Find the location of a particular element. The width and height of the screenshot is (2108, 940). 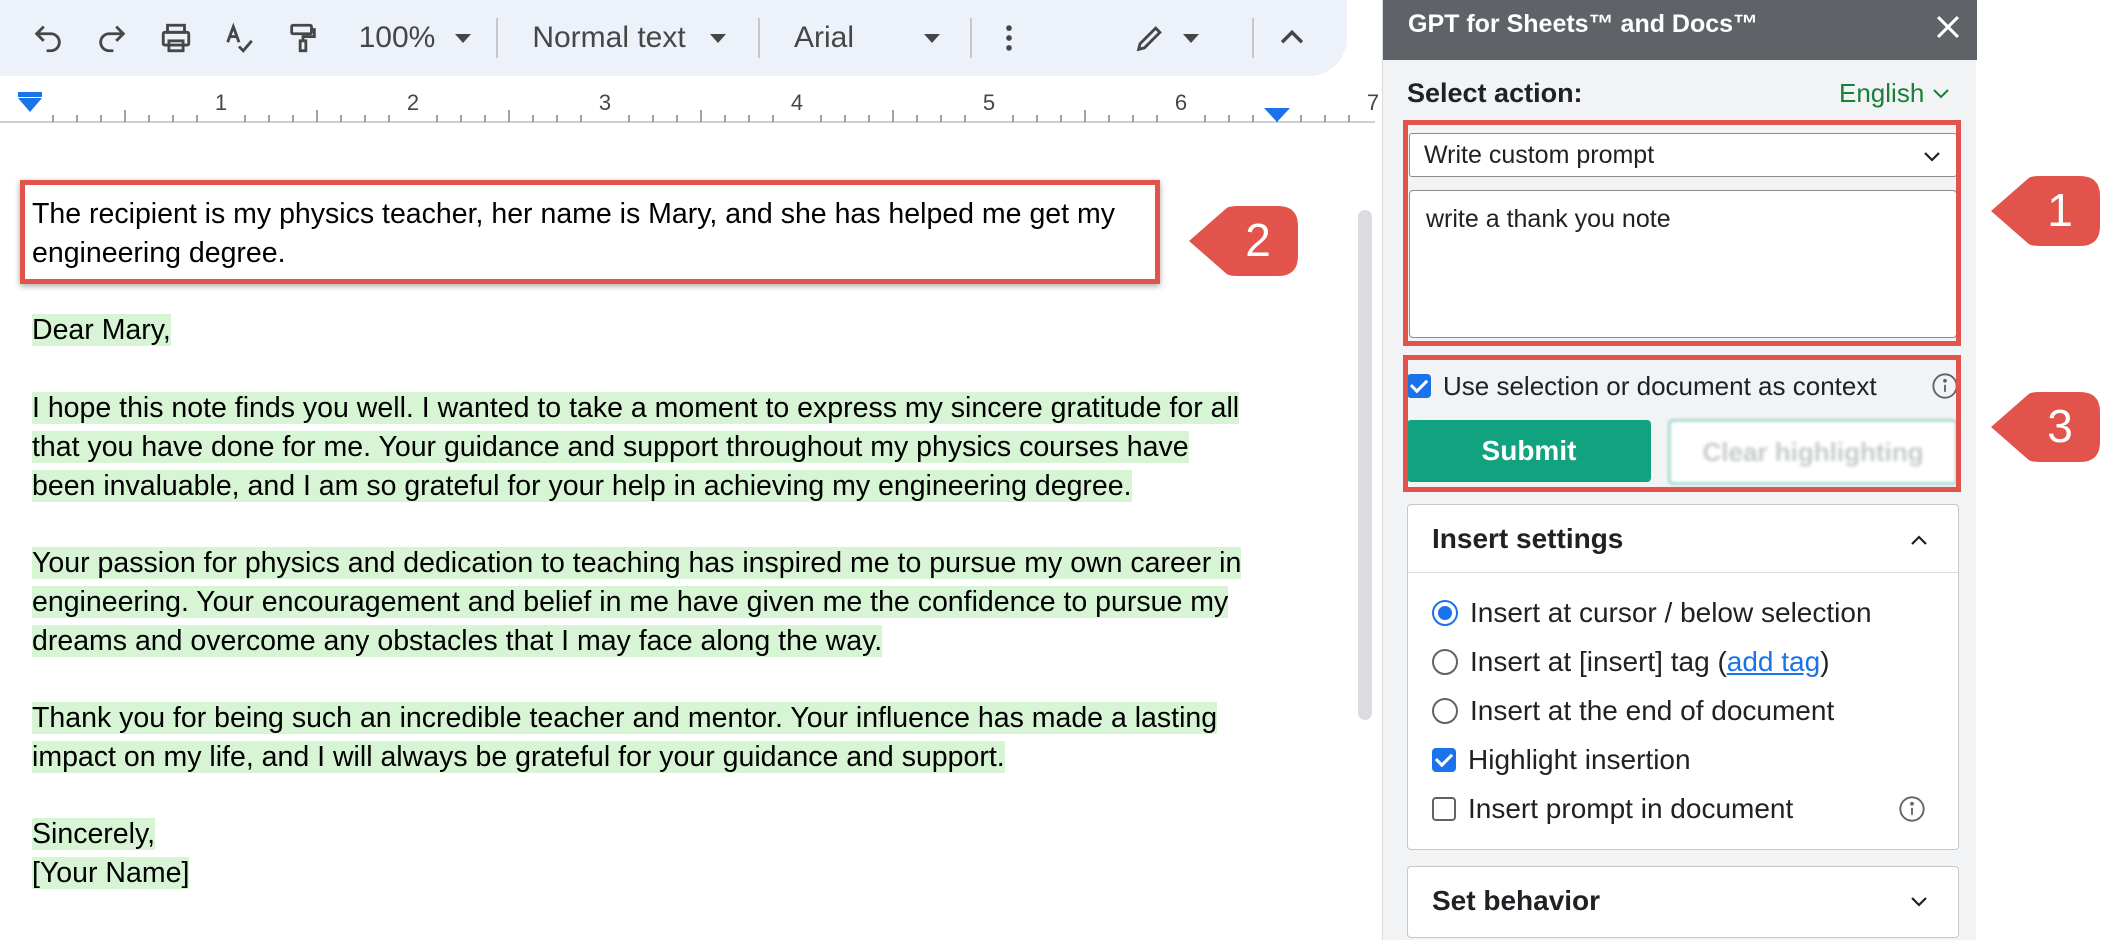

greeting: Dear Mary, is located at coordinates (101, 330).